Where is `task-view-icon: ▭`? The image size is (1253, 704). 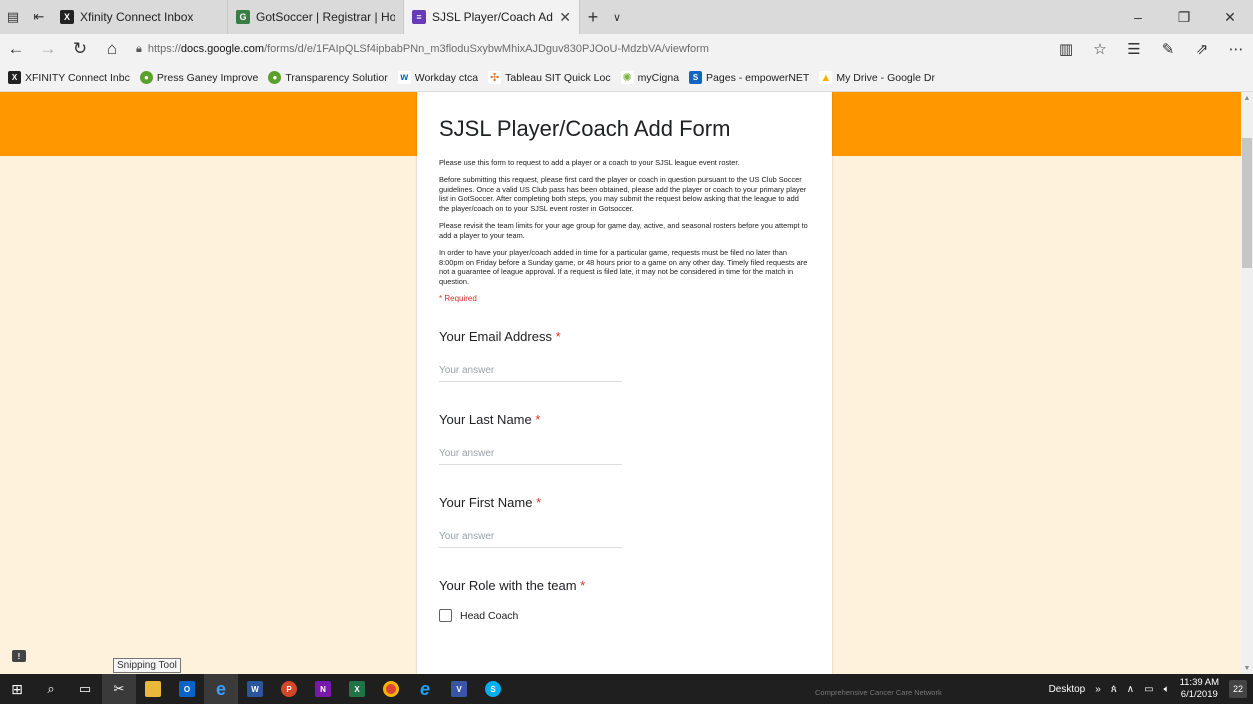
task-view-icon: ▭ is located at coordinates (85, 689).